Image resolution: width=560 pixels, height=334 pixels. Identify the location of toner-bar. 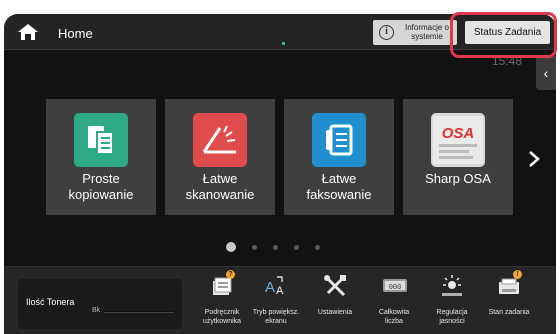
(139, 312).